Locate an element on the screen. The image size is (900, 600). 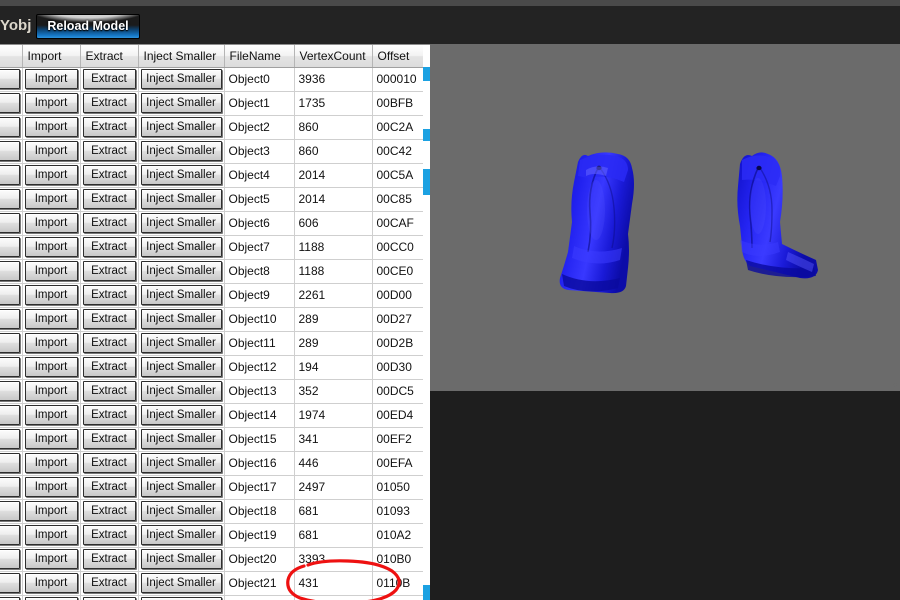
cell-vertexcount: 3393 is located at coordinates (333, 559).